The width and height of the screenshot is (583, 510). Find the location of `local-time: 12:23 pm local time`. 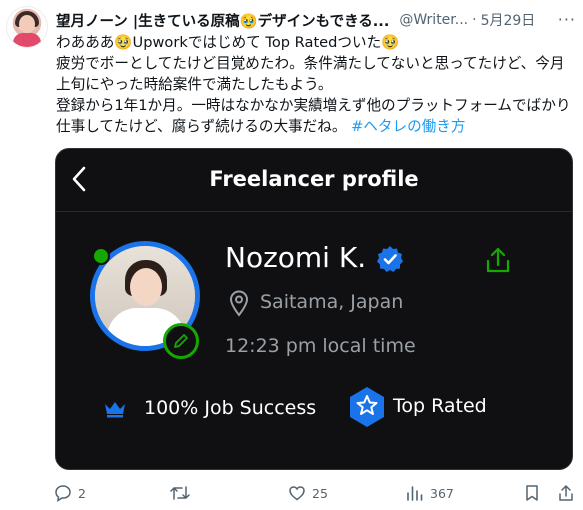

local-time: 12:23 pm local time is located at coordinates (320, 346).